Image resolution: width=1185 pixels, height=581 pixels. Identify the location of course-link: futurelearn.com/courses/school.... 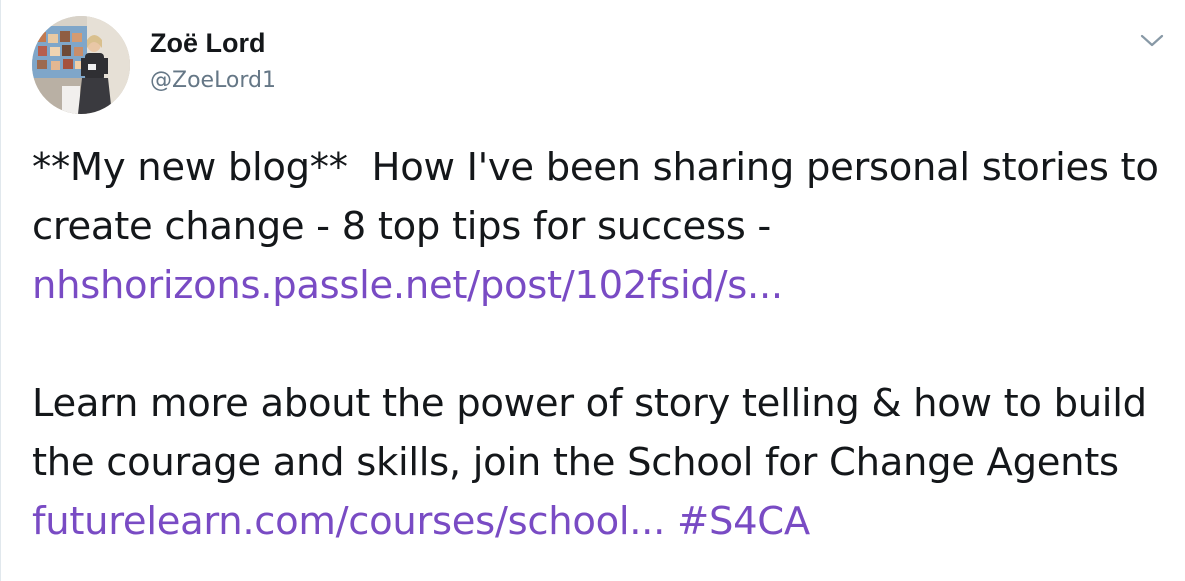
(348, 521).